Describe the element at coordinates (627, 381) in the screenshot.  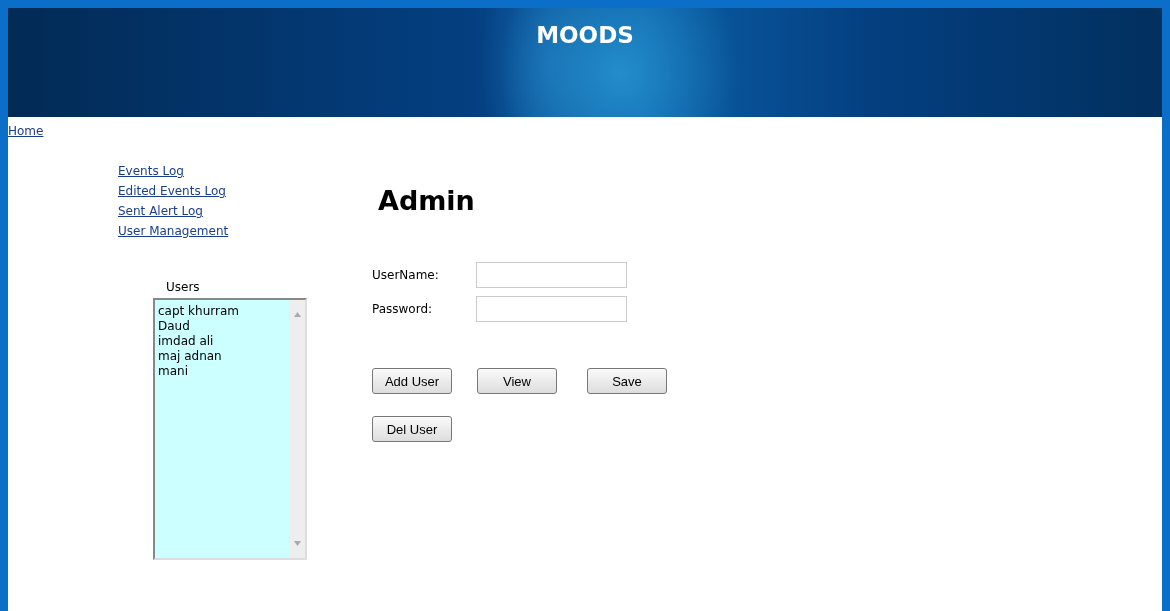
I see `action-button: Save` at that location.